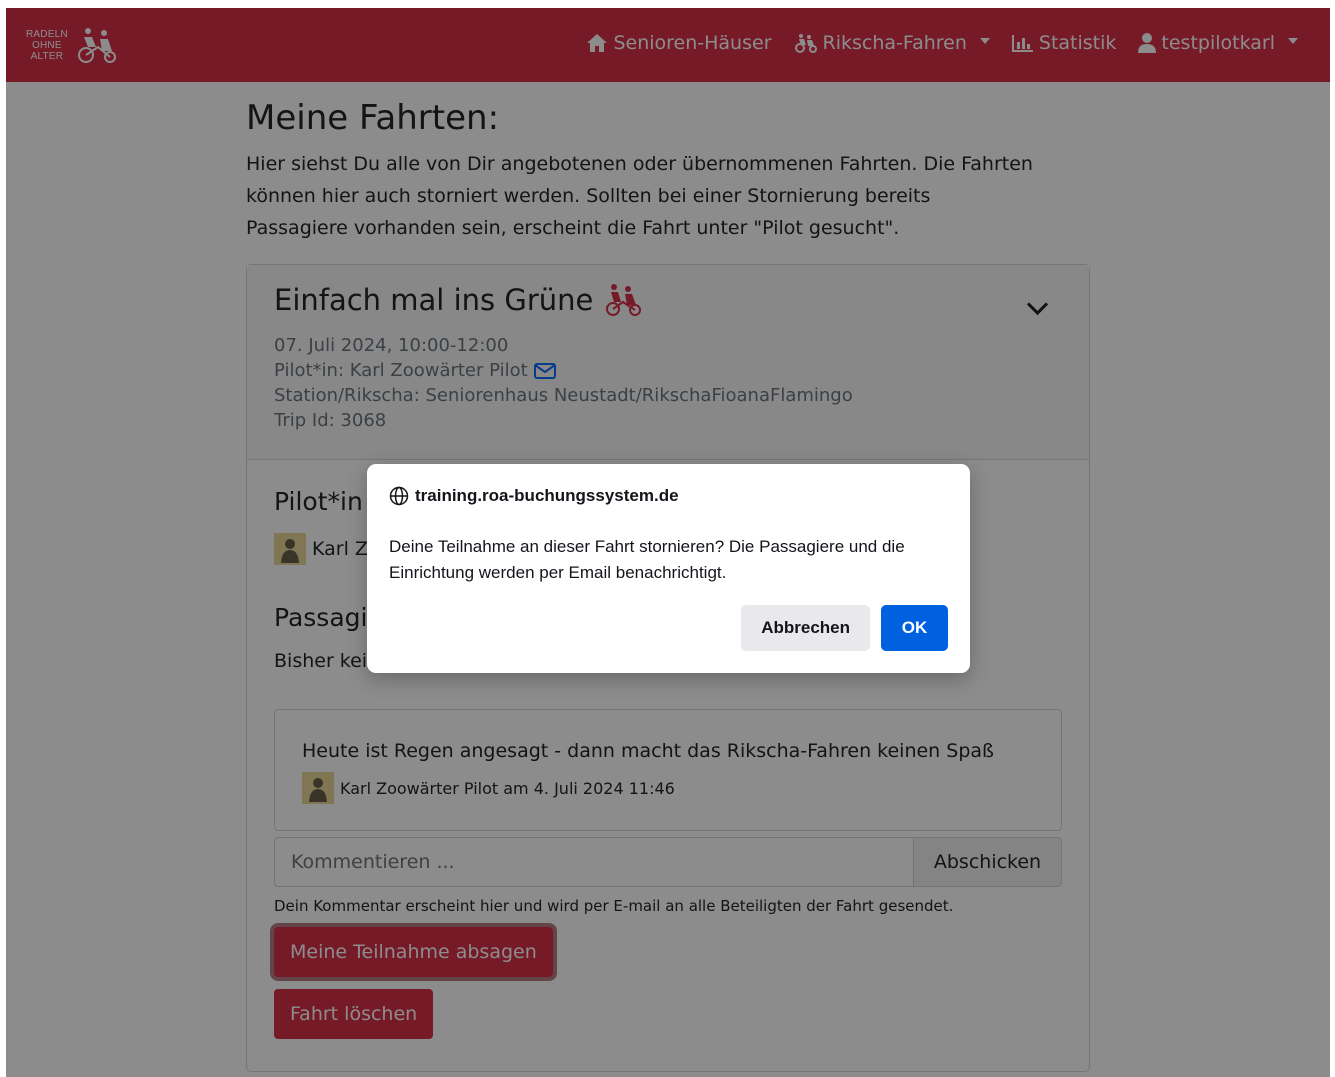  Describe the element at coordinates (399, 496) in the screenshot. I see `globe-icon` at that location.